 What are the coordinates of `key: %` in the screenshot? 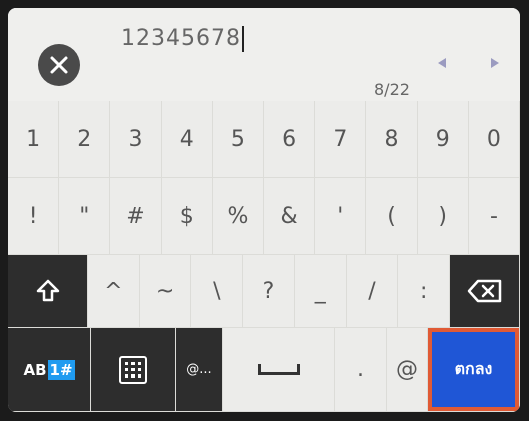 It's located at (238, 216).